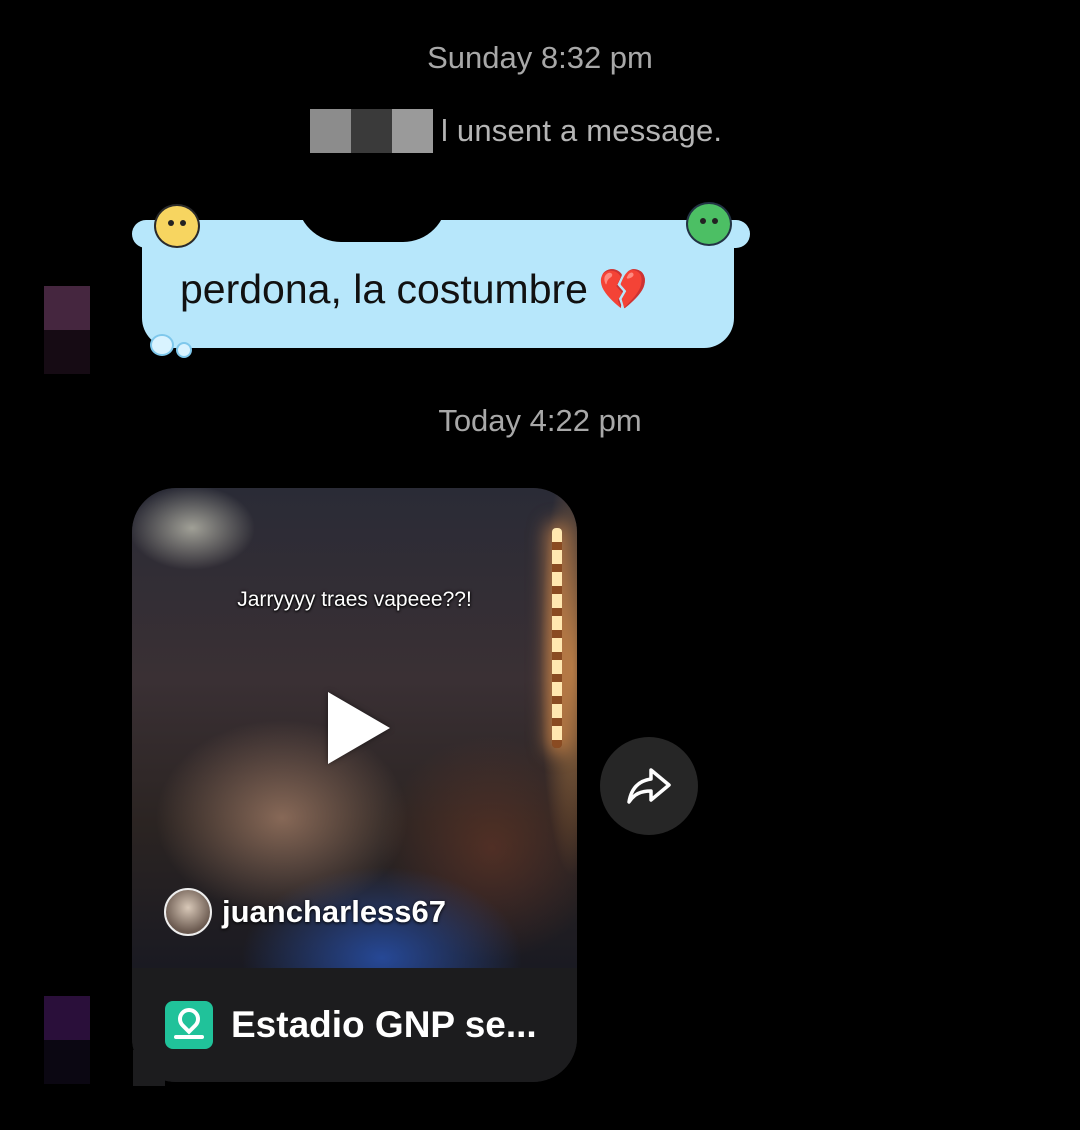 The height and width of the screenshot is (1130, 1080). Describe the element at coordinates (189, 1025) in the screenshot. I see `map-pin-icon` at that location.